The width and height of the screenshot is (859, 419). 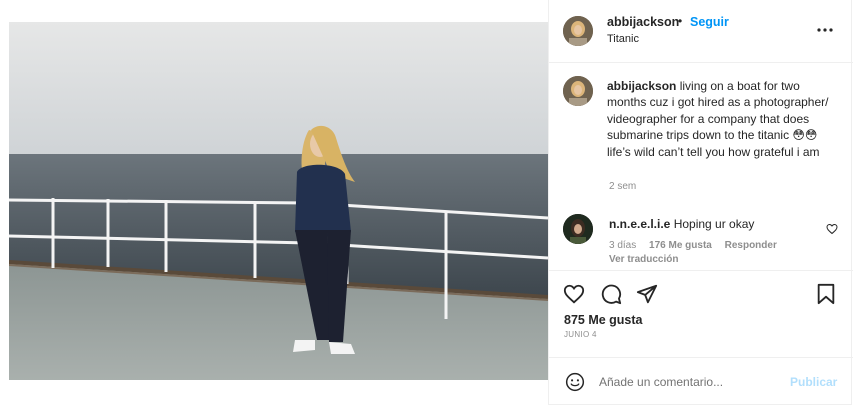 I want to click on author-username: abbijackson, so click(x=643, y=22).